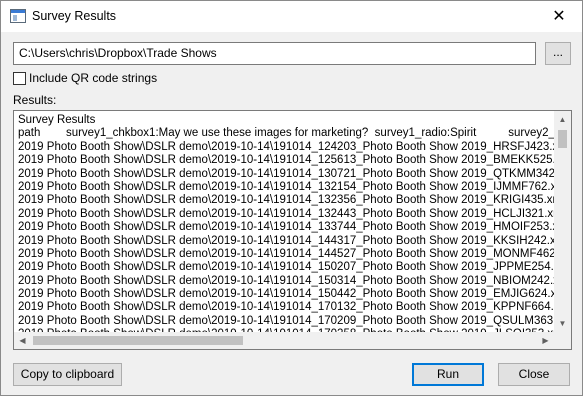 Image resolution: width=583 pixels, height=396 pixels. I want to click on scrollbar-corner, so click(562, 340).